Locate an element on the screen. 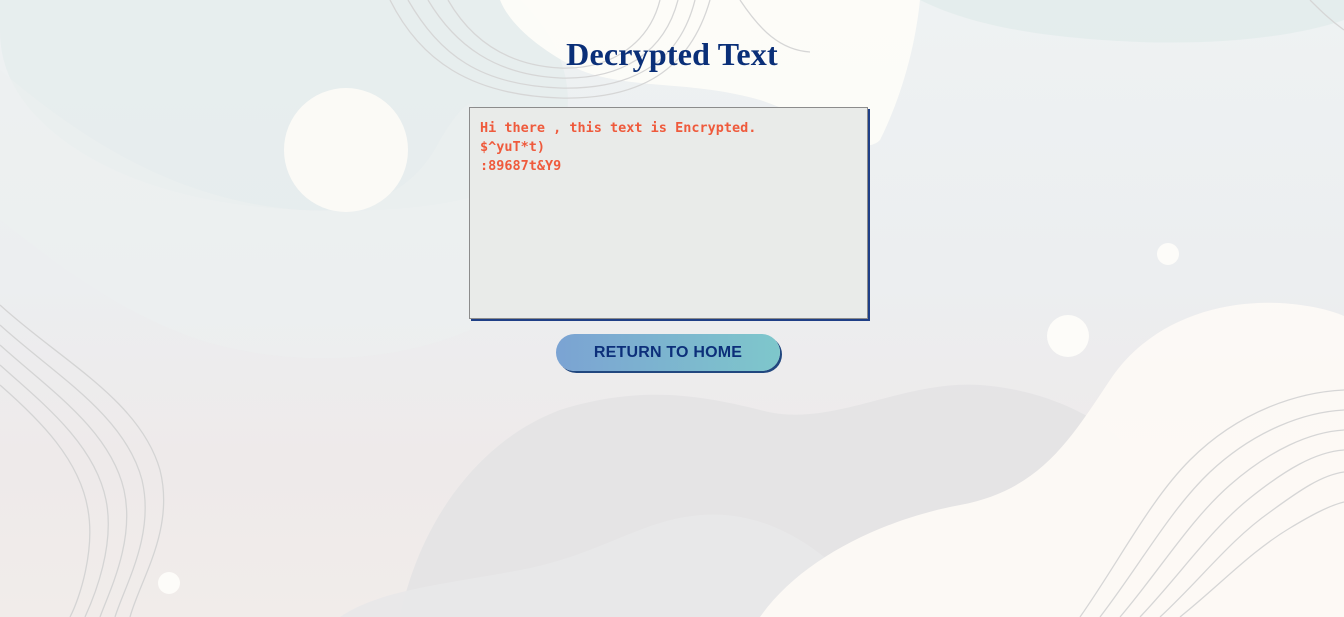 This screenshot has height=617, width=1344. page-title: Decrypted Text is located at coordinates (672, 54).